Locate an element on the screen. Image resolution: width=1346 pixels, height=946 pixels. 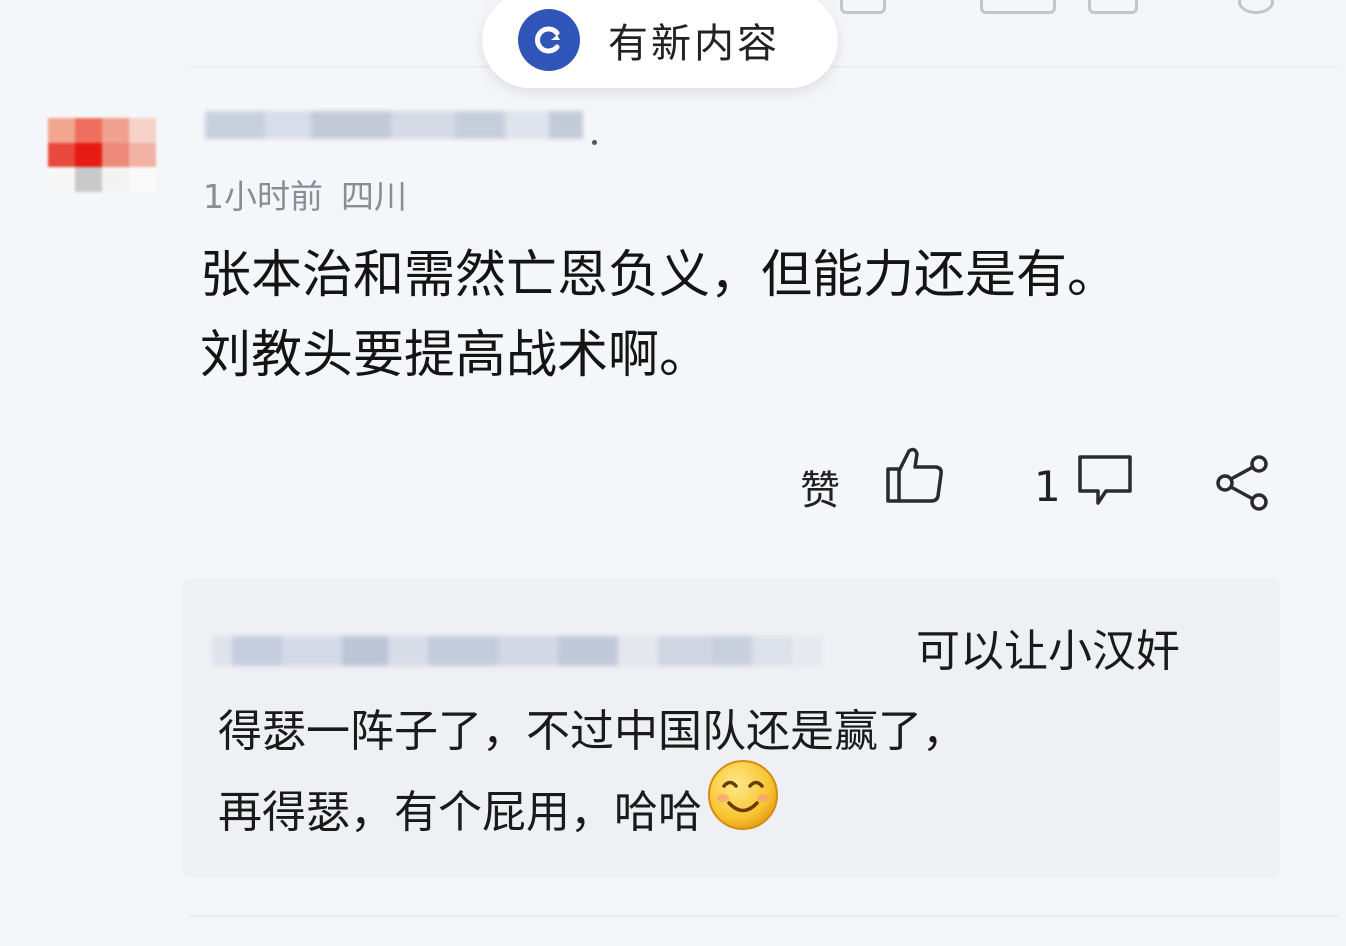
comment-line-2: 刘教头要提高战术啊。 is located at coordinates (455, 355).